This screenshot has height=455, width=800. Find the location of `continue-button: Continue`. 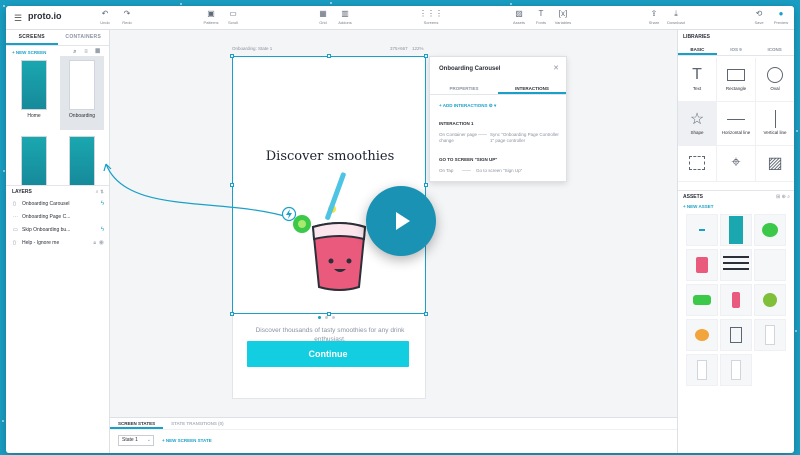

continue-button: Continue is located at coordinates (328, 354).